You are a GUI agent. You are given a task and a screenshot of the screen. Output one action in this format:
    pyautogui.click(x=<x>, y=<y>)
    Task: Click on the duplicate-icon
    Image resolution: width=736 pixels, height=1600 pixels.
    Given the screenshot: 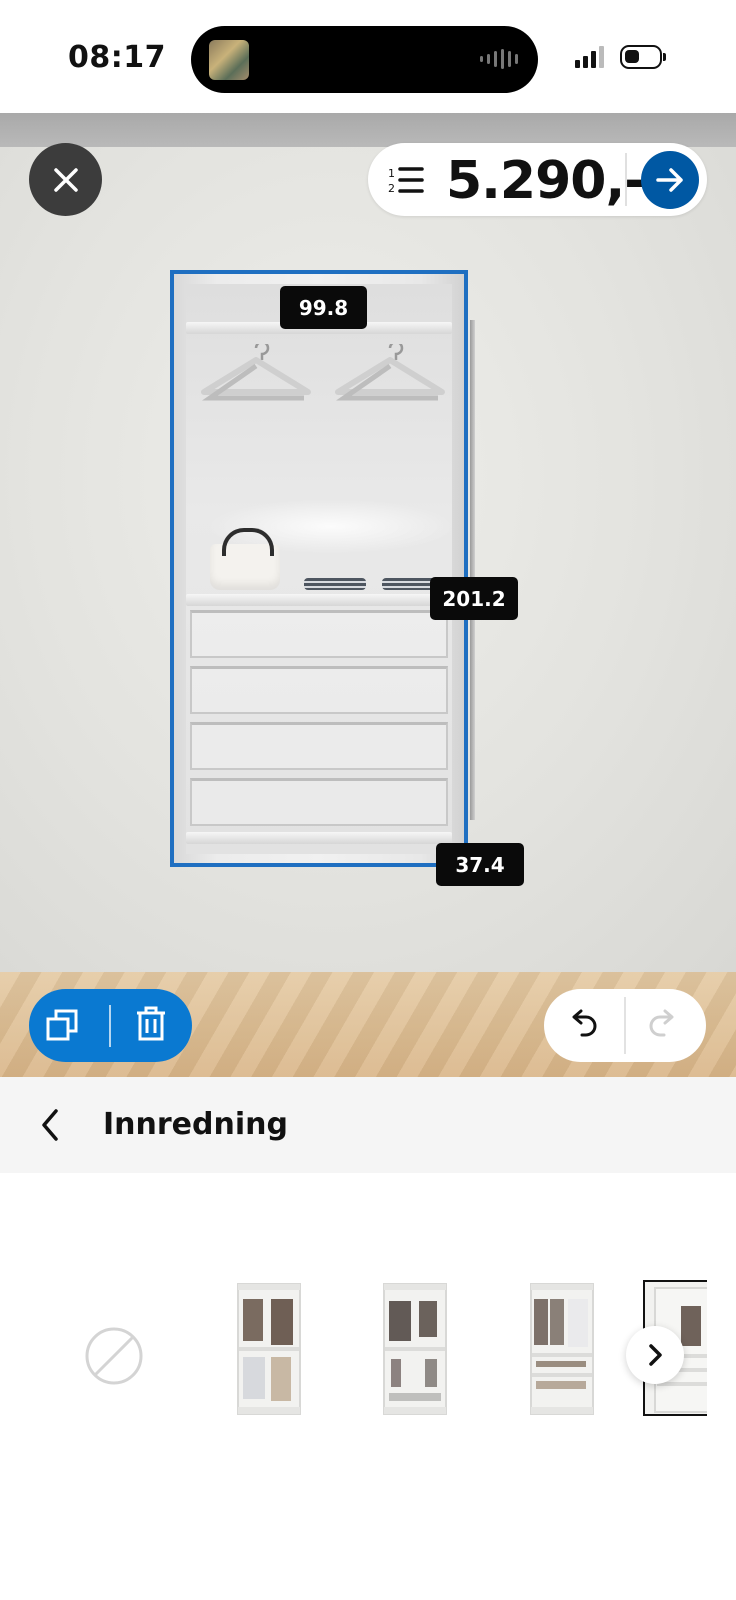 What is the action you would take?
    pyautogui.click(x=62, y=1025)
    